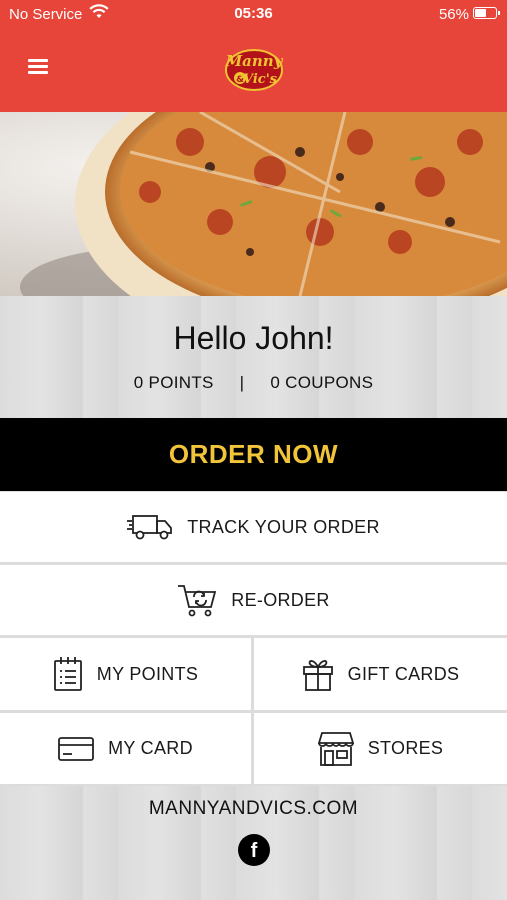  I want to click on gift-cards-button: GIFT CARDS, so click(380, 674).